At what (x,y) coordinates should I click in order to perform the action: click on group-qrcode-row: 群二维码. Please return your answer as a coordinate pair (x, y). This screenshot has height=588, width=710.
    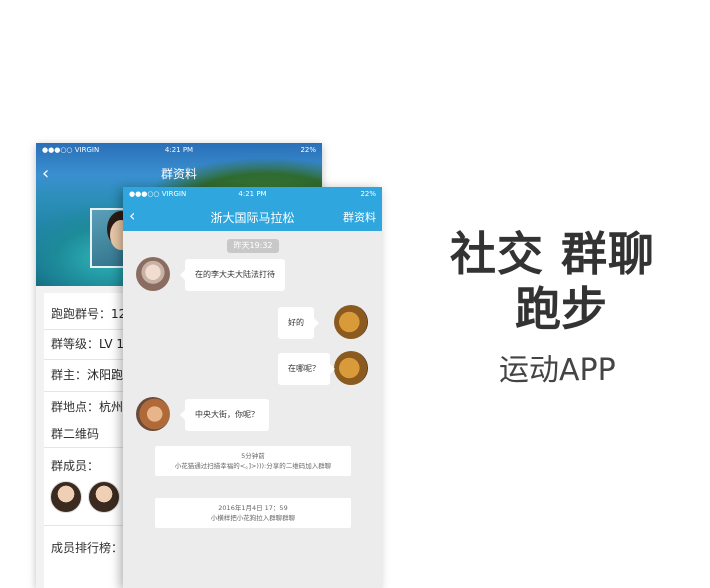
    Looking at the image, I should click on (75, 433).